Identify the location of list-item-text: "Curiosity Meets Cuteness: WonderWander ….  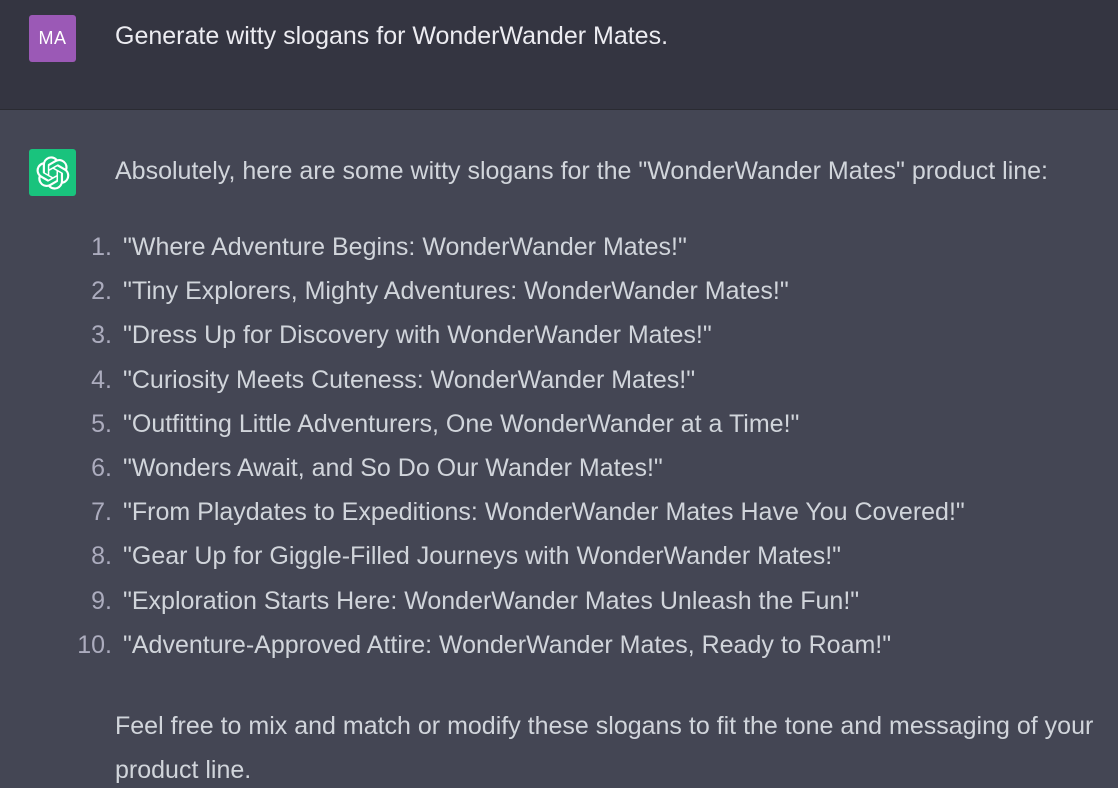
(409, 379).